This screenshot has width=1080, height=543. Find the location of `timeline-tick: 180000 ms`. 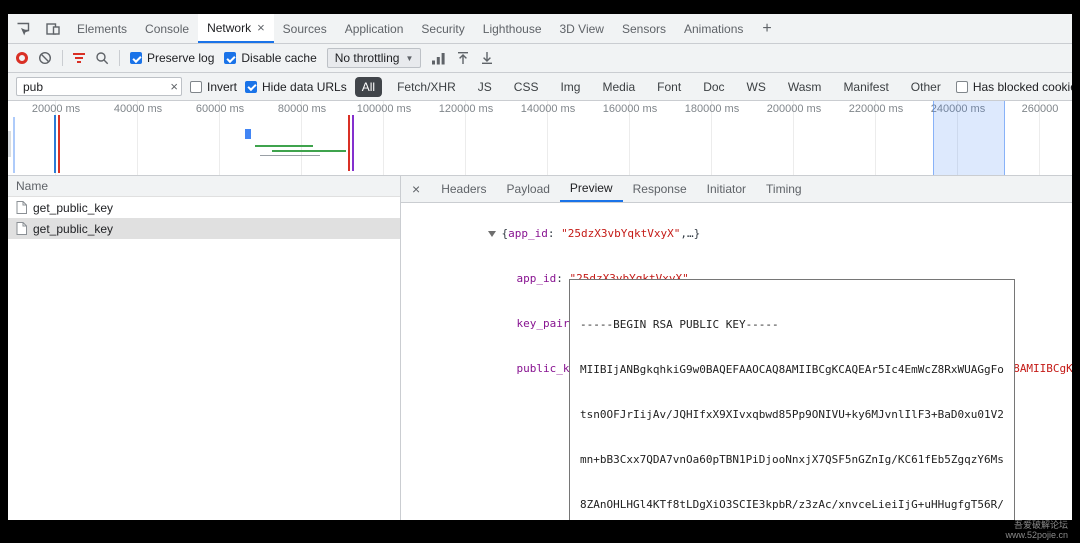

timeline-tick: 180000 ms is located at coordinates (712, 138).